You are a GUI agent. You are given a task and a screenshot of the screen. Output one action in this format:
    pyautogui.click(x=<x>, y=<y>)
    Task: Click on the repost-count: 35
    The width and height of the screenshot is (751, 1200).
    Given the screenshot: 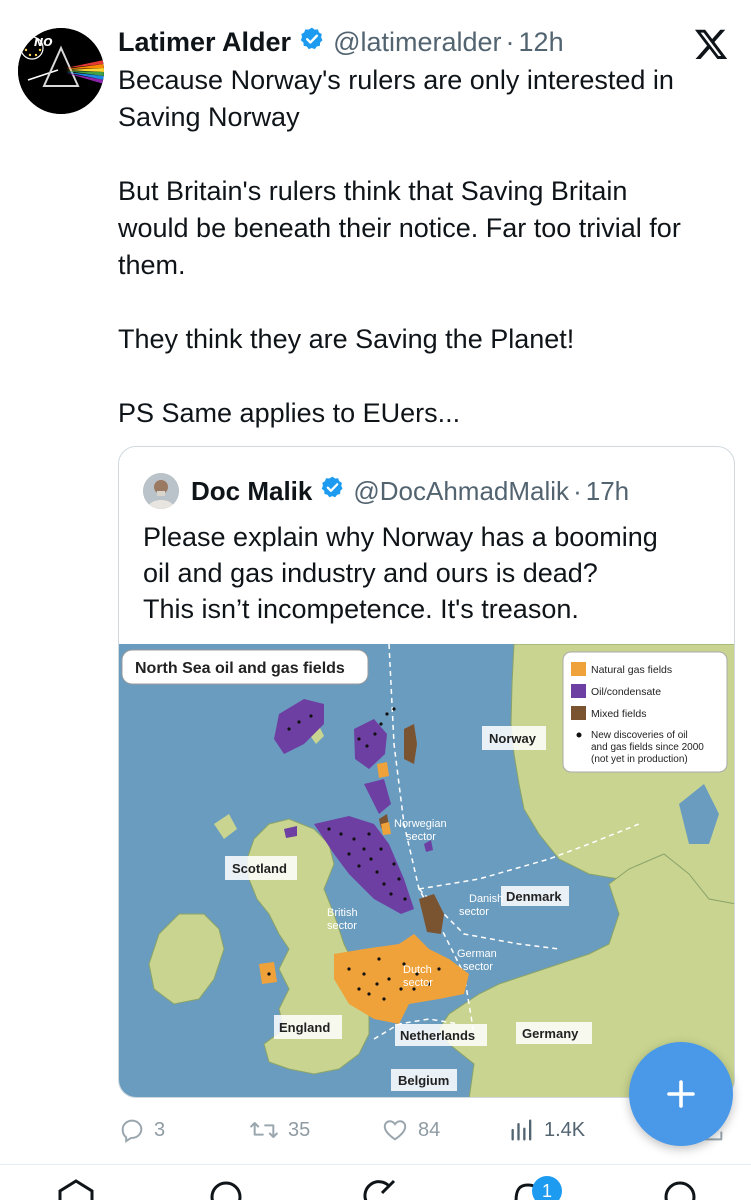 What is the action you would take?
    pyautogui.click(x=299, y=1129)
    